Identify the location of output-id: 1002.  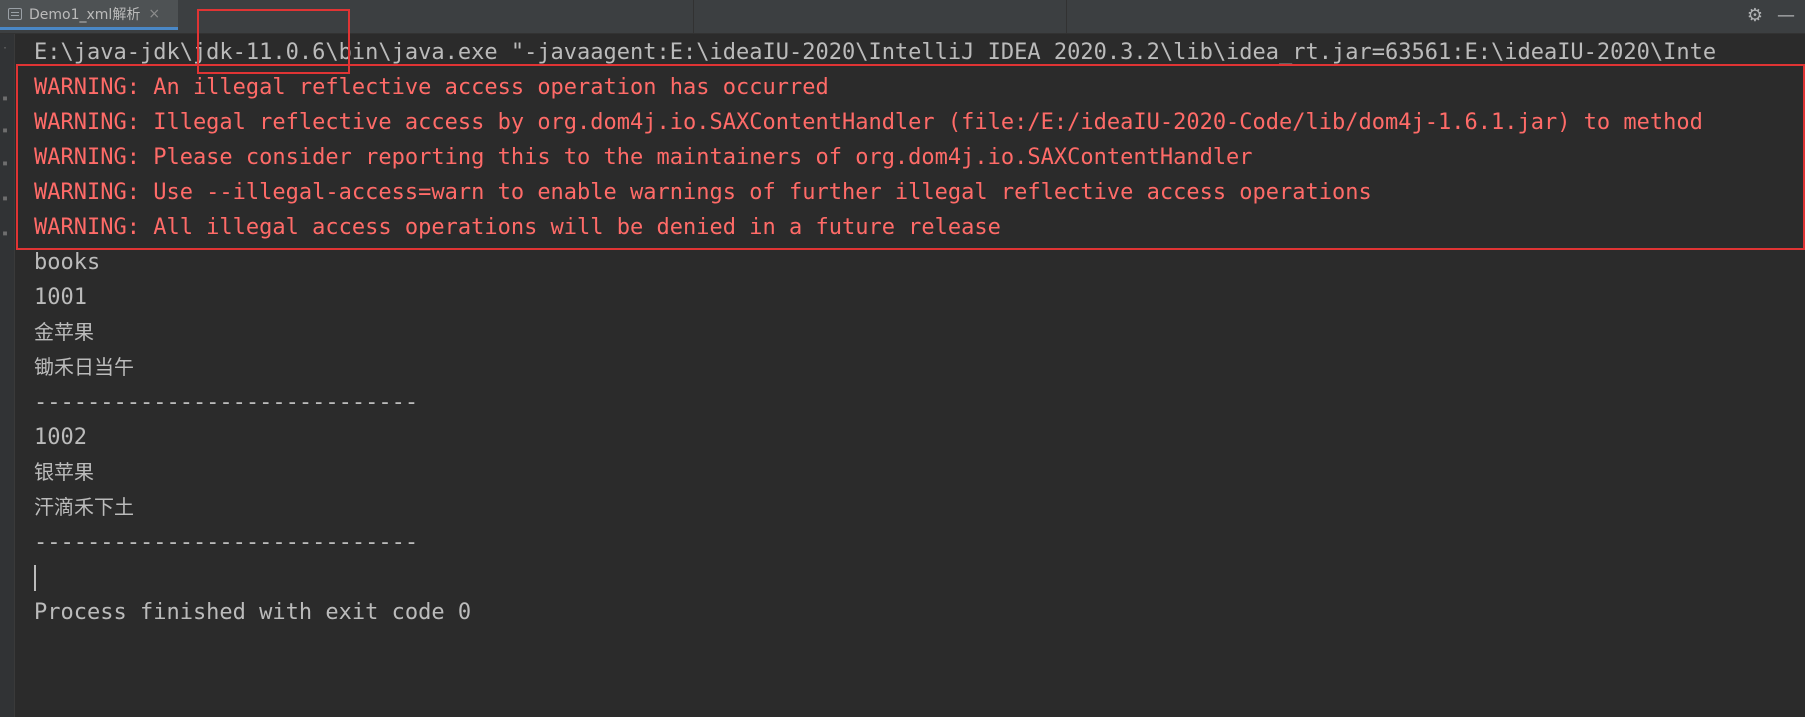
(60, 437).